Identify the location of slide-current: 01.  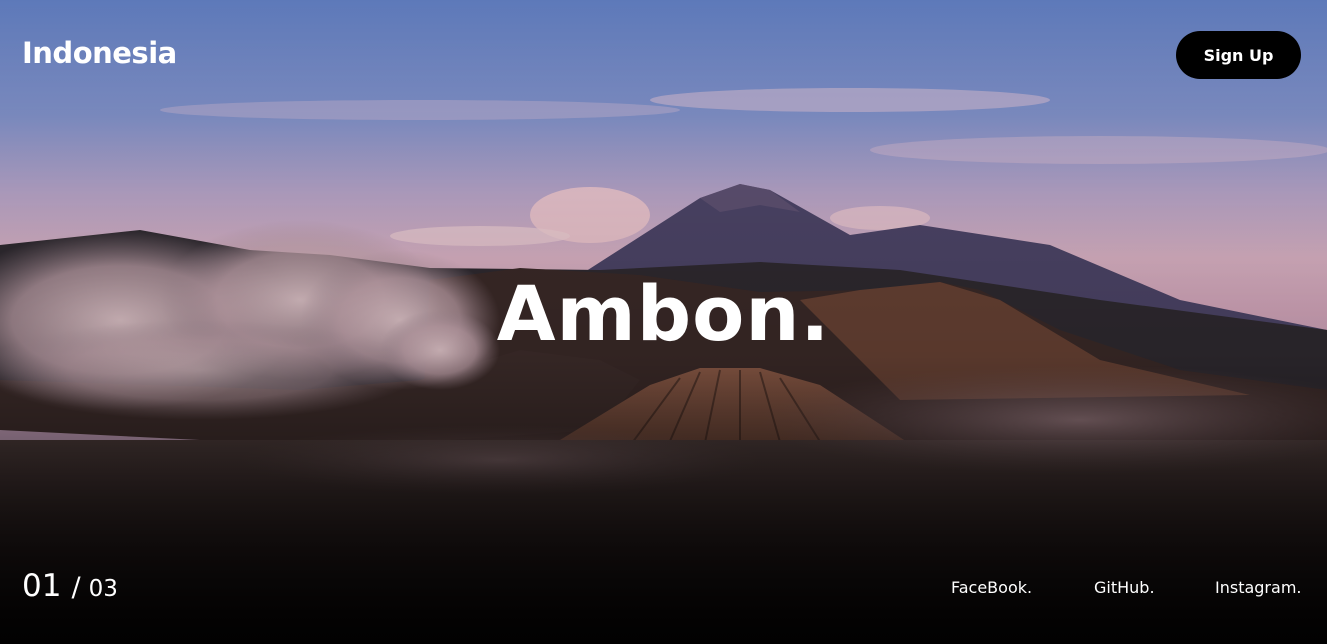
(42, 586).